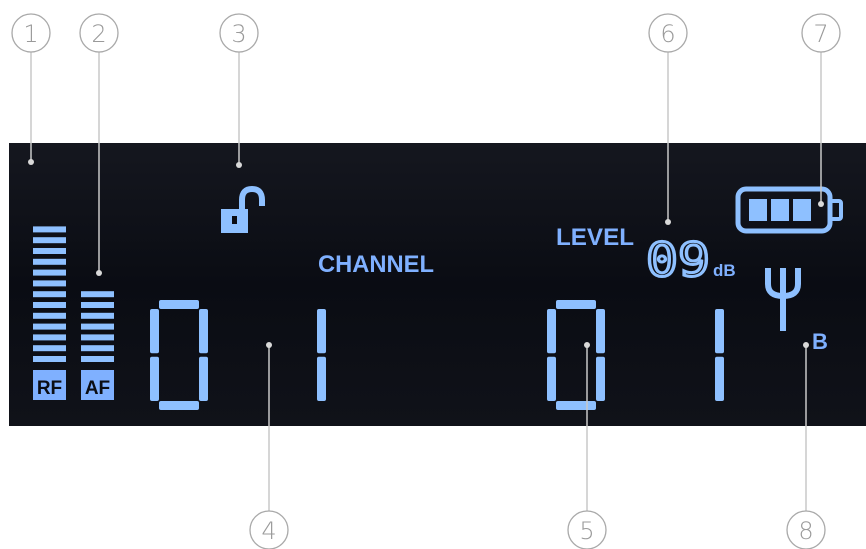 The height and width of the screenshot is (549, 866). I want to click on callout-4: 4, so click(269, 529).